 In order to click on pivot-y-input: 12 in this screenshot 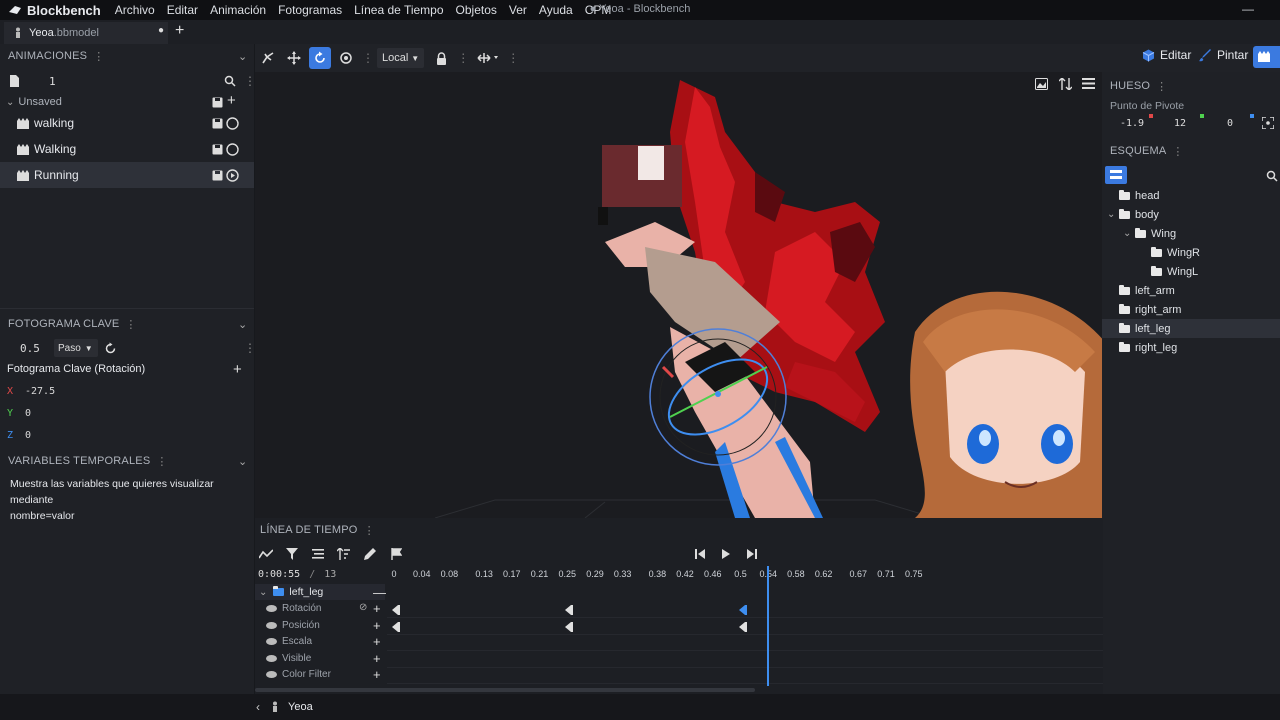, I will do `click(1180, 123)`.